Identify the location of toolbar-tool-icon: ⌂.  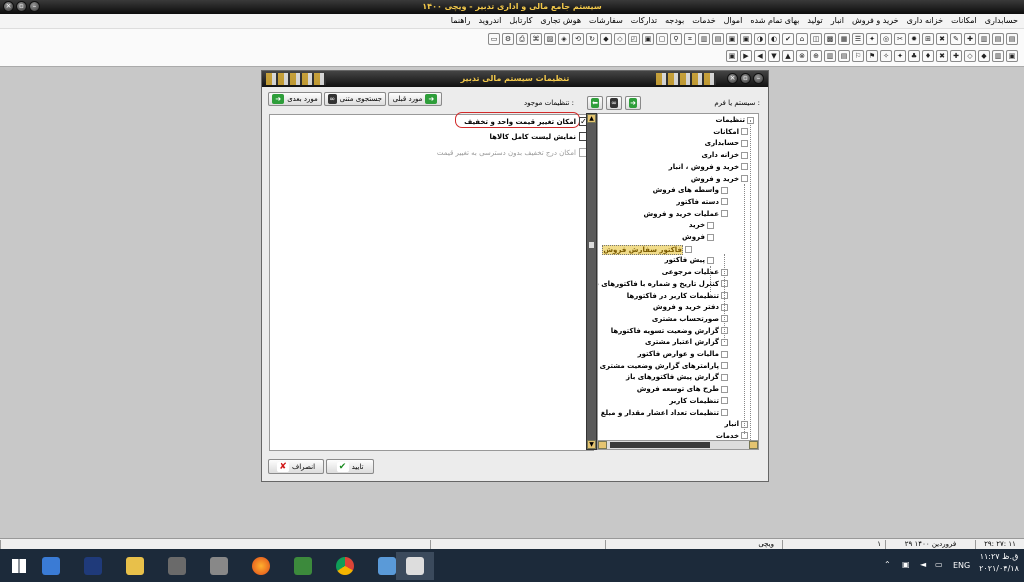
(802, 39).